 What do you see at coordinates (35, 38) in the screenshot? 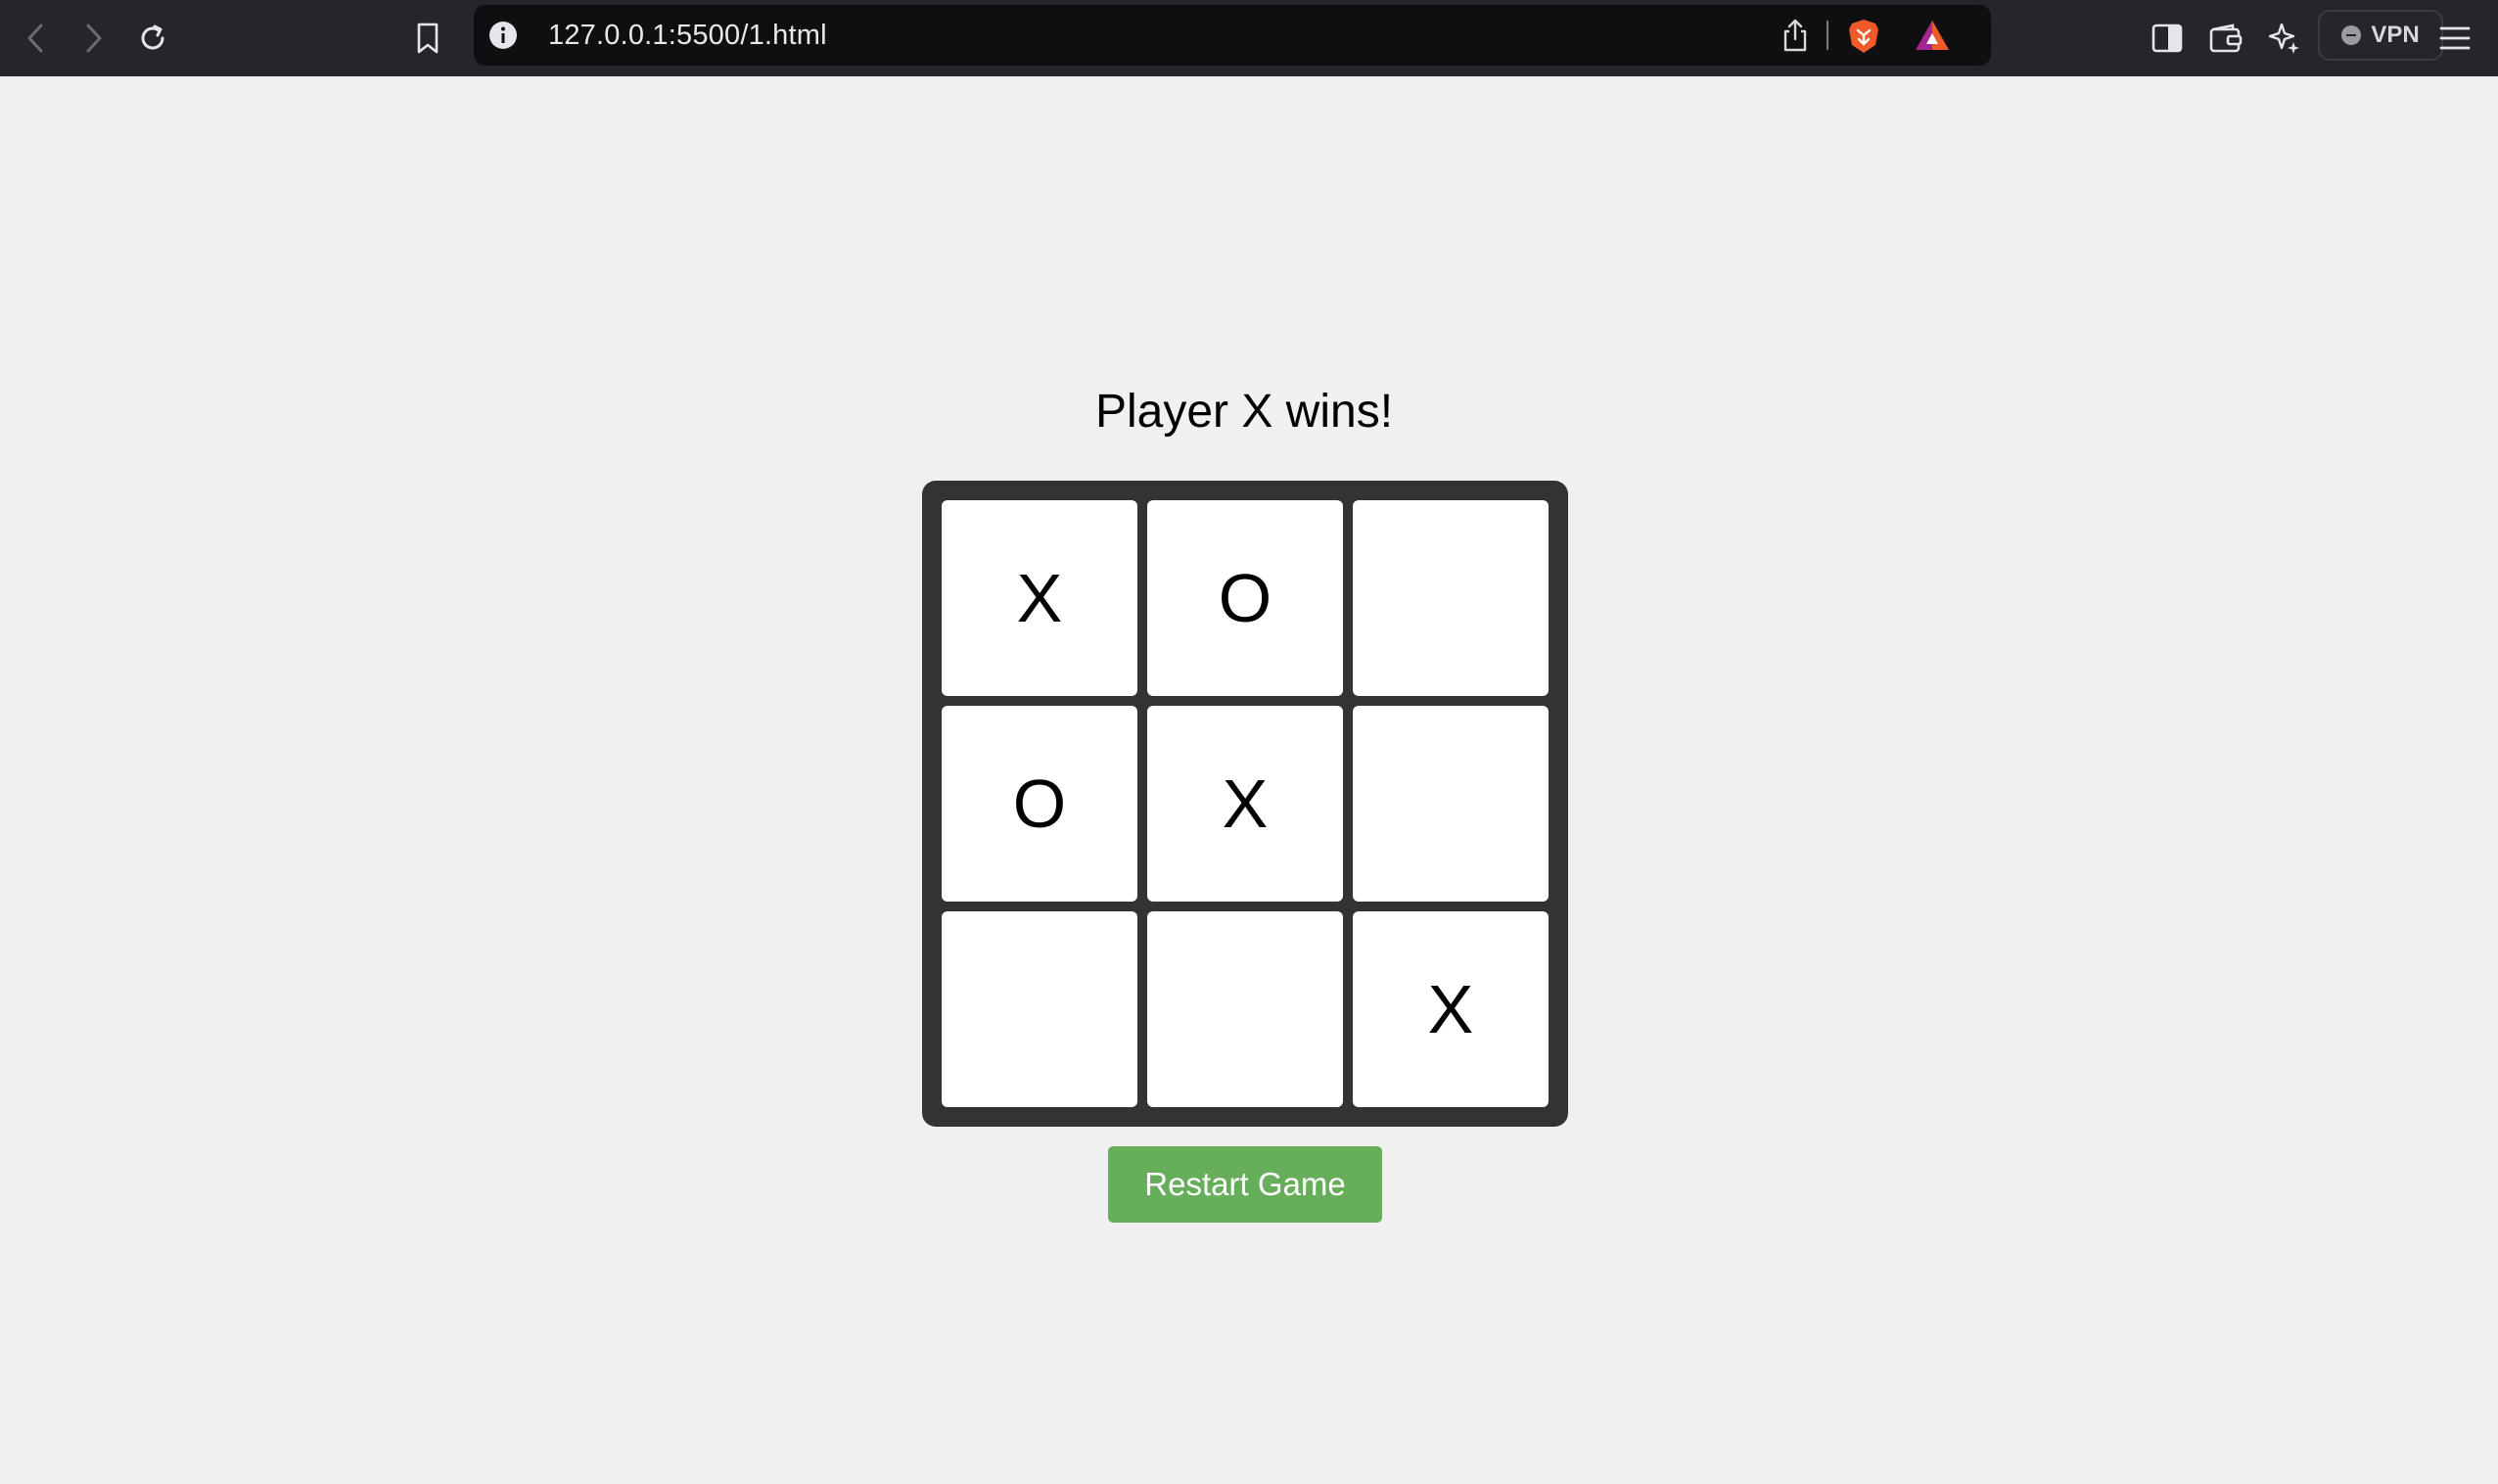
I see `back-icon` at bounding box center [35, 38].